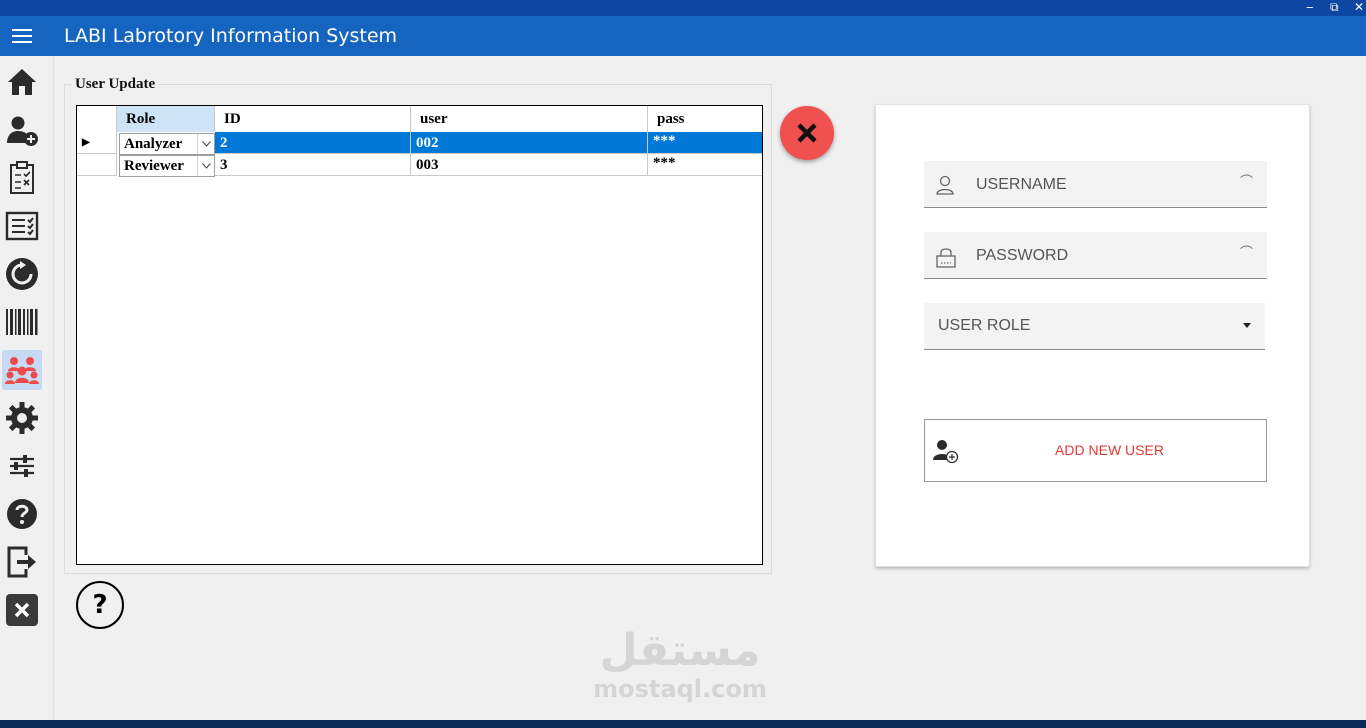 The image size is (1366, 728). I want to click on results-list-icon, so click(22, 226).